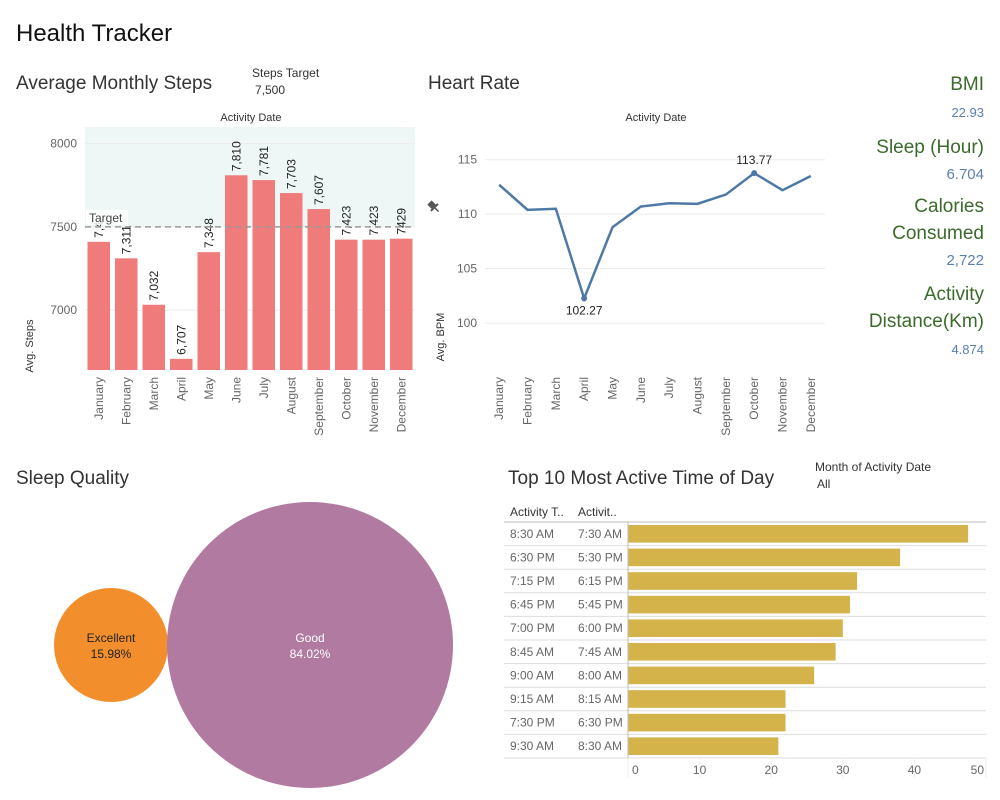 The height and width of the screenshot is (800, 1000). Describe the element at coordinates (537, 512) in the screenshot. I see `active-col1-header: Activity T..` at that location.